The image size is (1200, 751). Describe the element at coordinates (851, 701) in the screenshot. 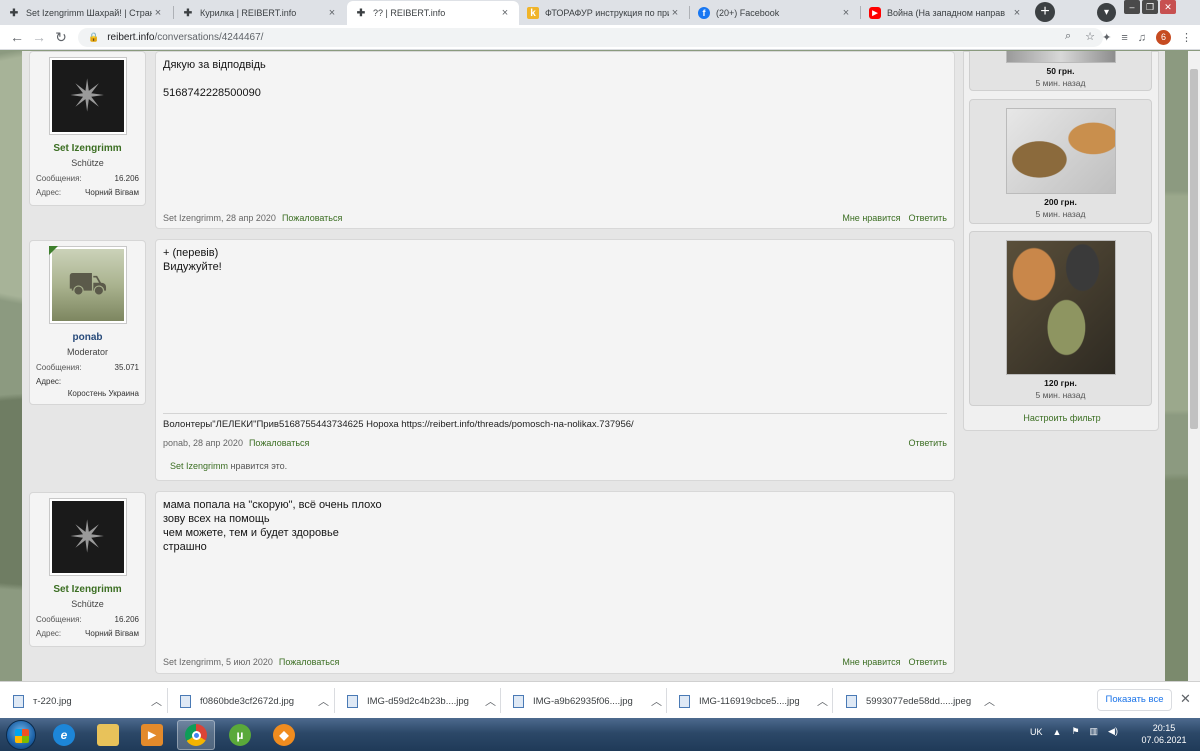

I see `image-file-icon` at that location.